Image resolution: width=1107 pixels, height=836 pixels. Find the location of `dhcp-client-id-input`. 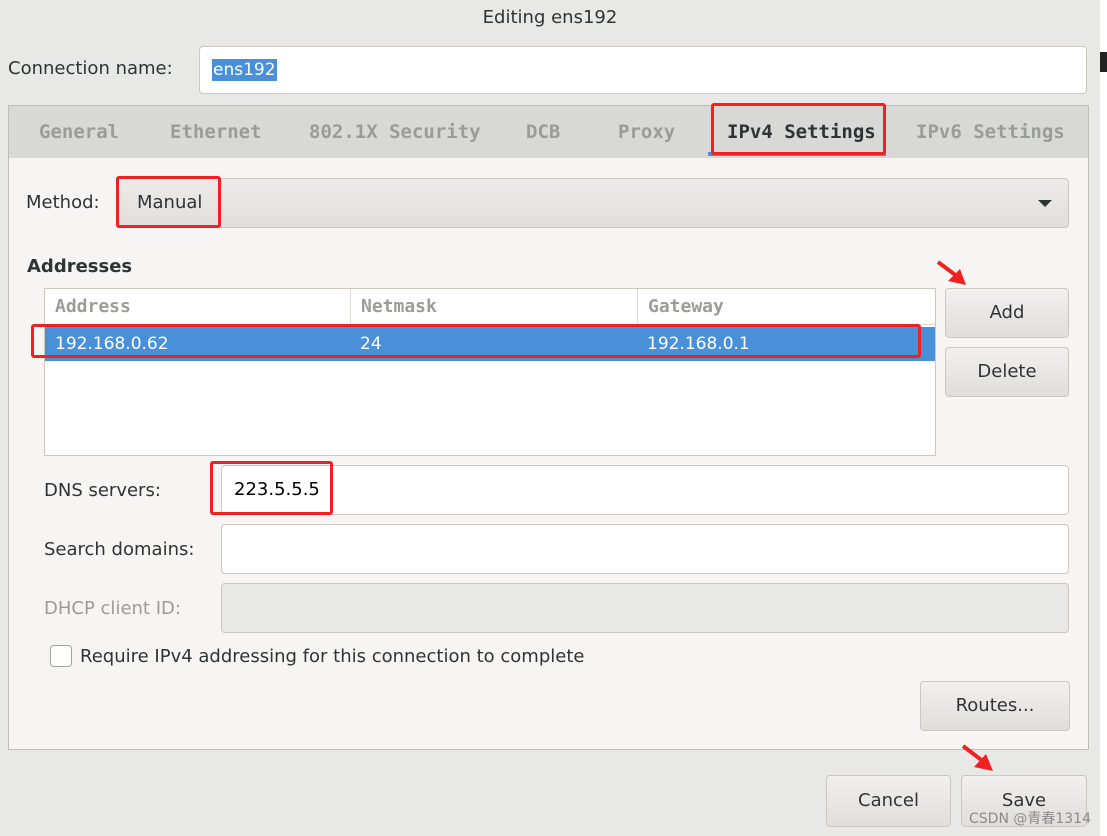

dhcp-client-id-input is located at coordinates (645, 608).